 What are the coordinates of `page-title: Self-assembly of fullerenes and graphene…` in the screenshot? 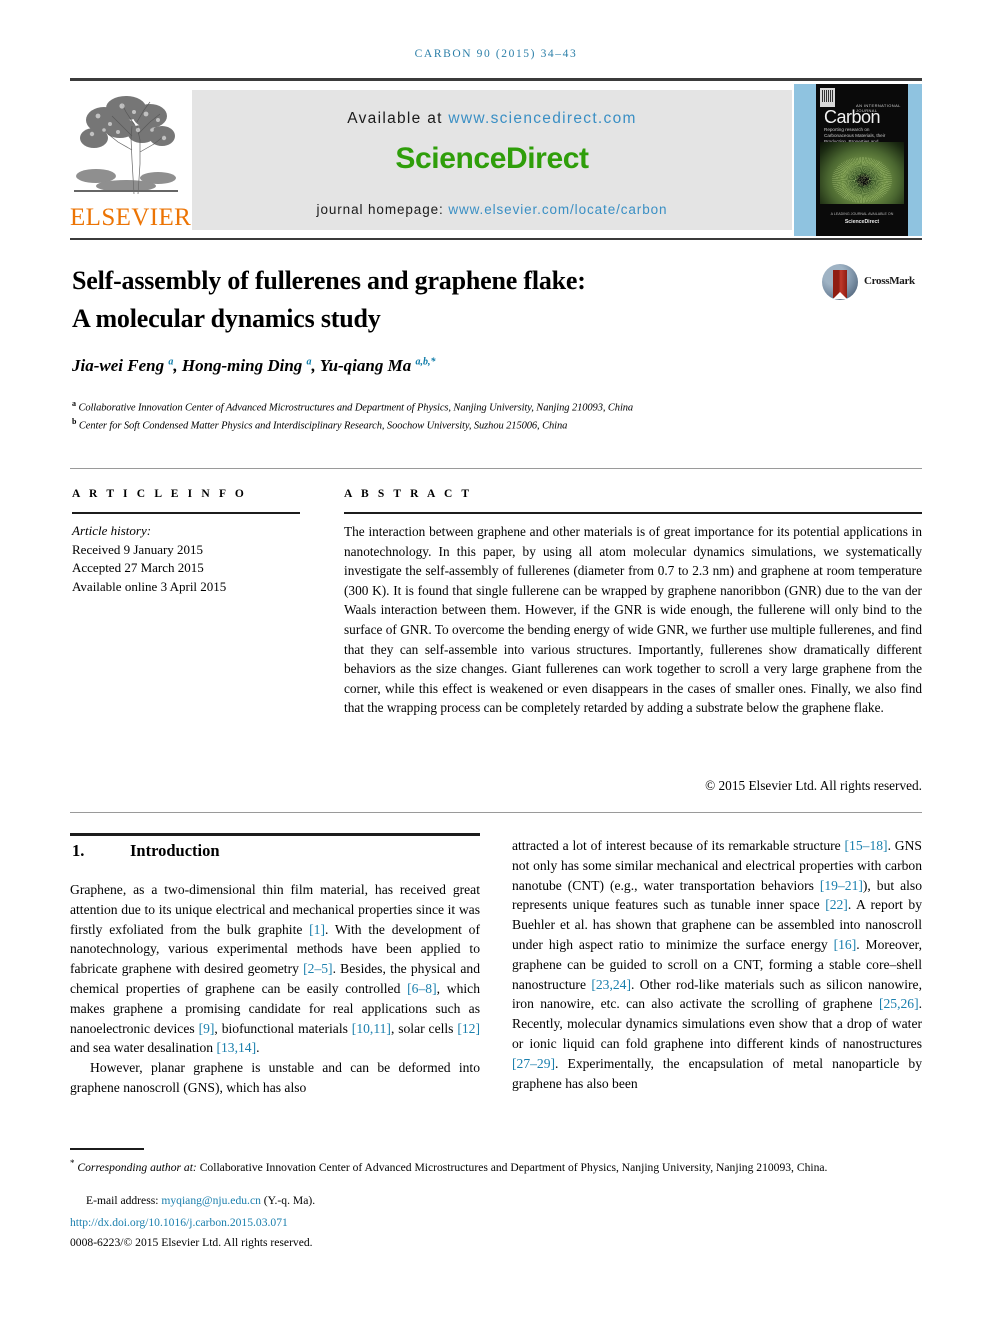 It's located at (432, 300).